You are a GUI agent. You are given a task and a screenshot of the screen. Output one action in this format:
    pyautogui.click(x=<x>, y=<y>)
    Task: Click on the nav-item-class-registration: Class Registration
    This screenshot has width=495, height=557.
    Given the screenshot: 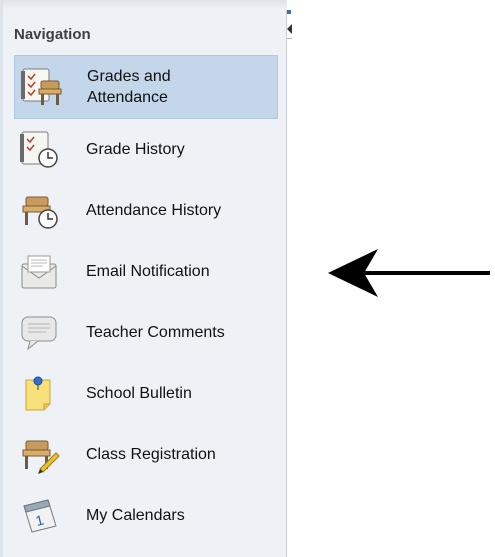 What is the action you would take?
    pyautogui.click(x=146, y=454)
    